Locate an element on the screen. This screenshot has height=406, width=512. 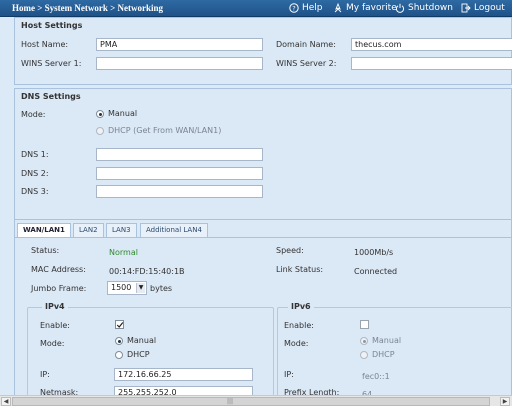
ipv6-enable-checkbox is located at coordinates (364, 324).